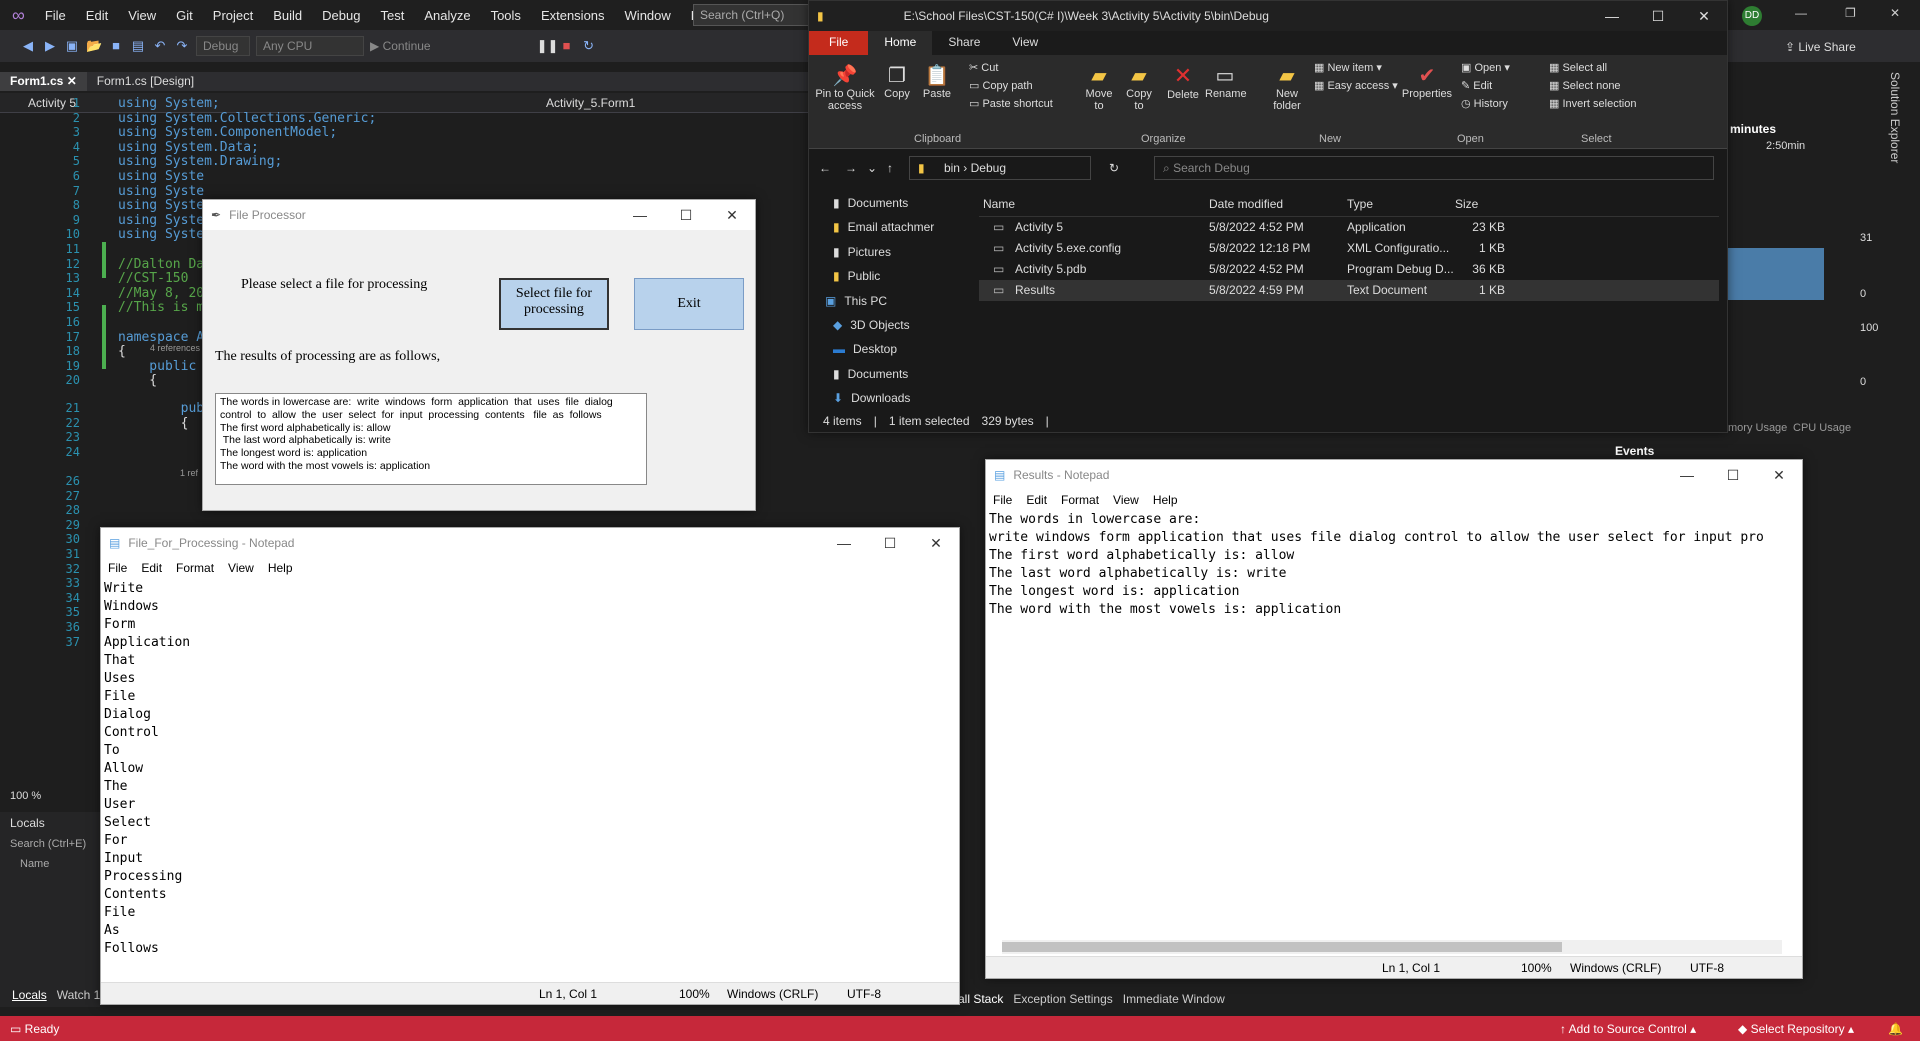 This screenshot has height=1041, width=1920. I want to click on ribbon-tab-home: Home, so click(900, 43).